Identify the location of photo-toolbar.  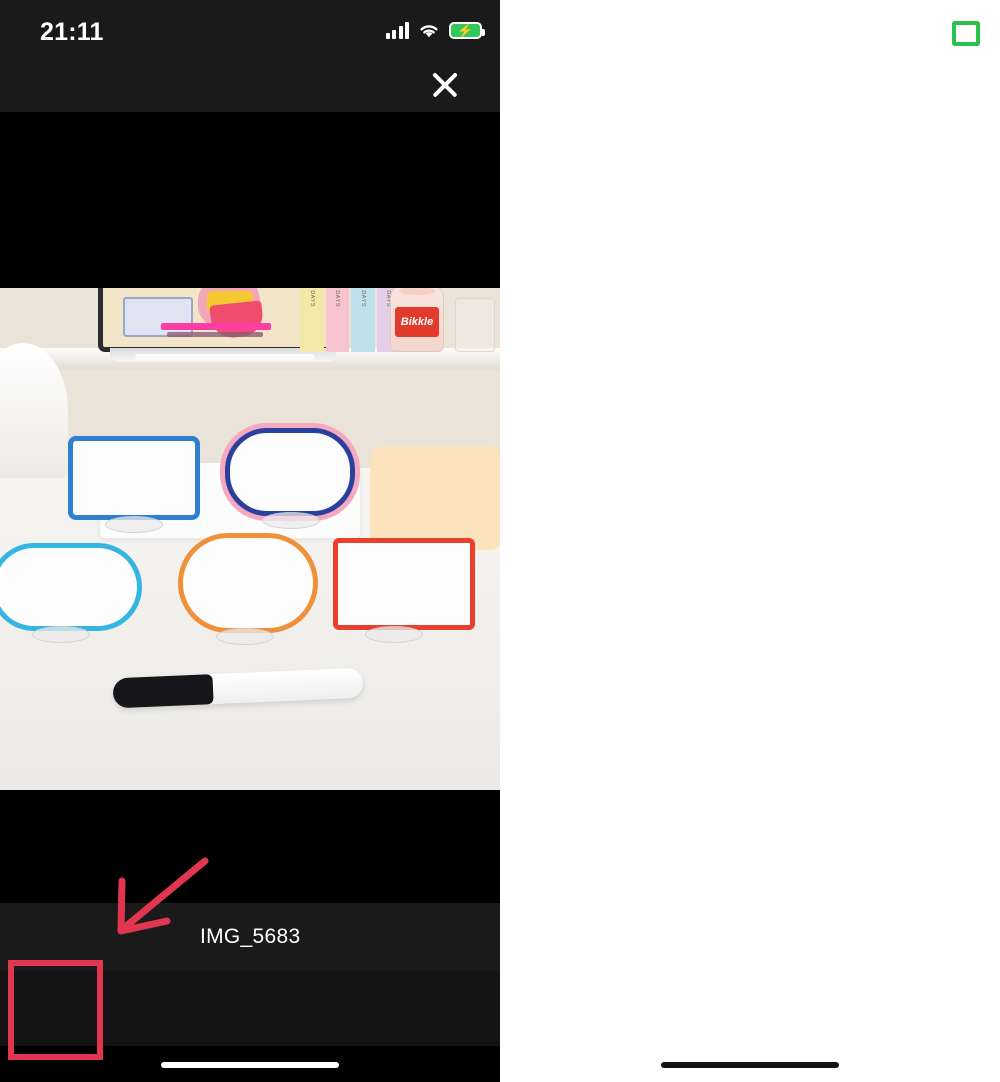
(250, 1008).